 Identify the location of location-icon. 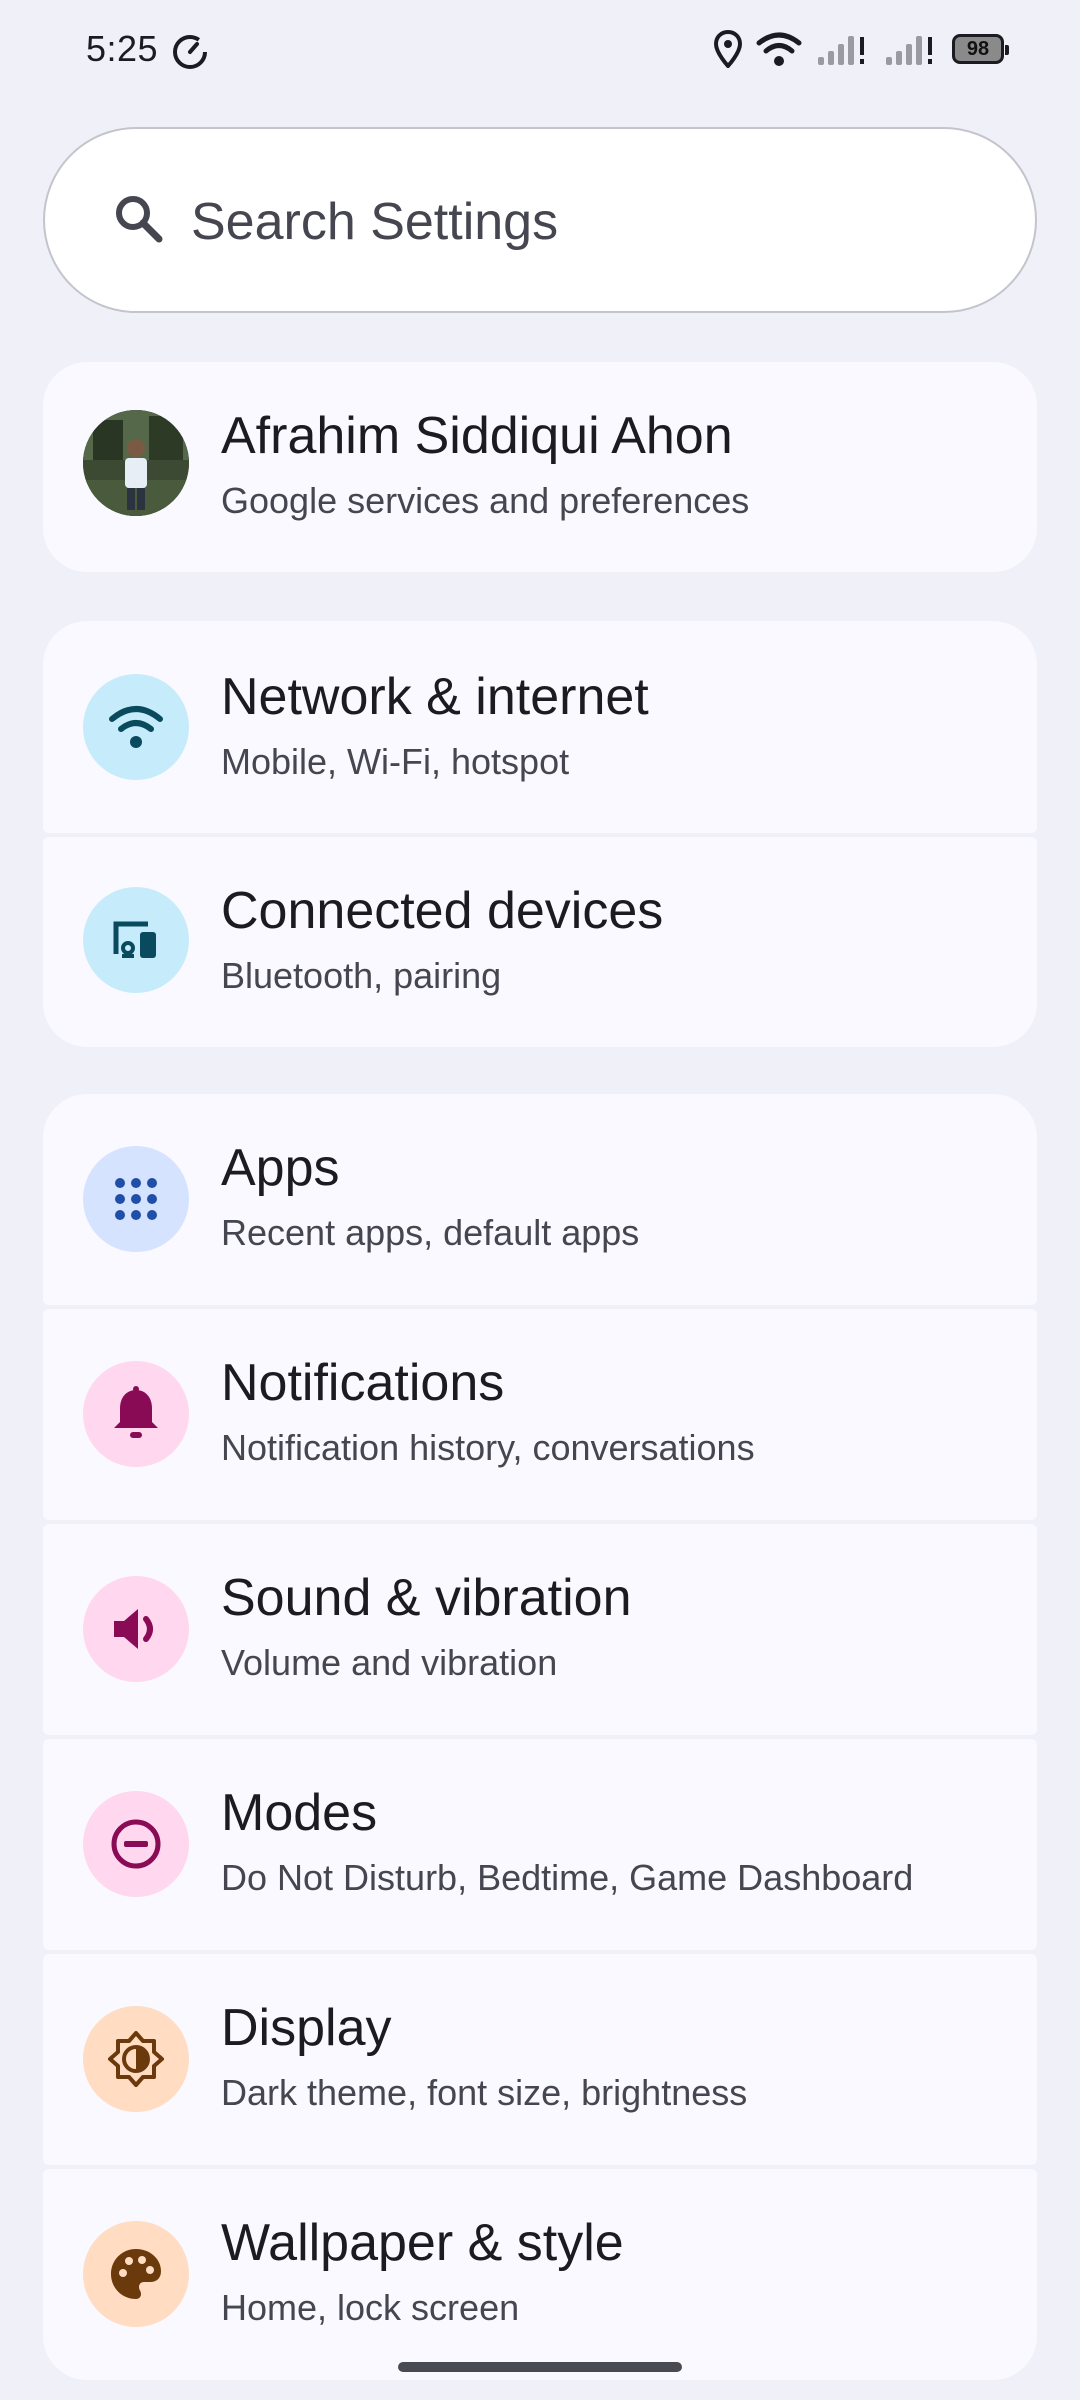
(728, 49).